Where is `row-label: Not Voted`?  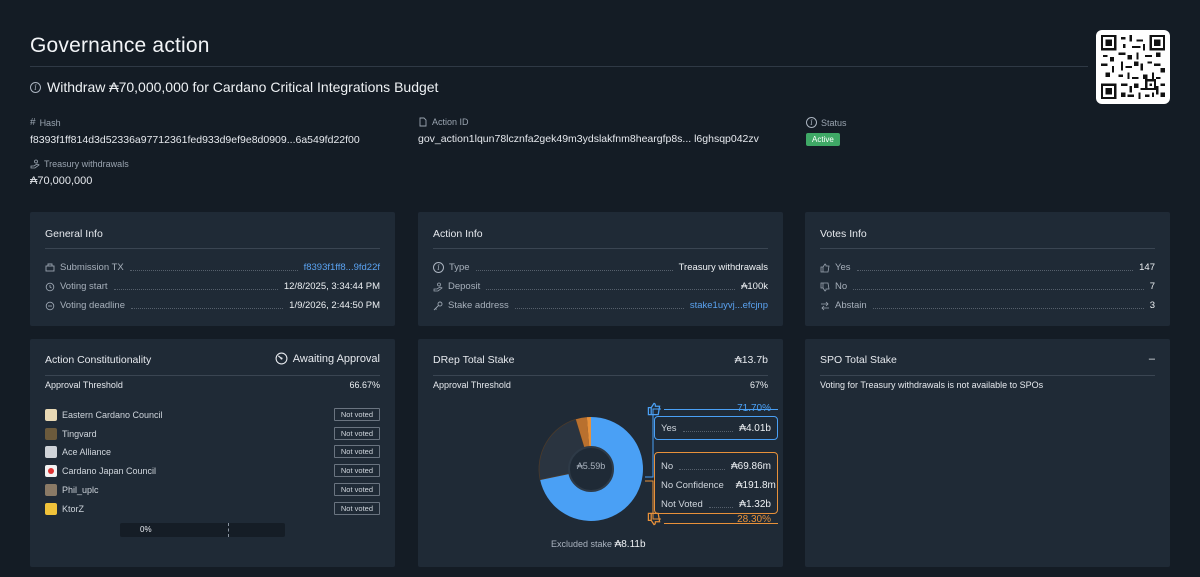
row-label: Not Voted is located at coordinates (682, 504).